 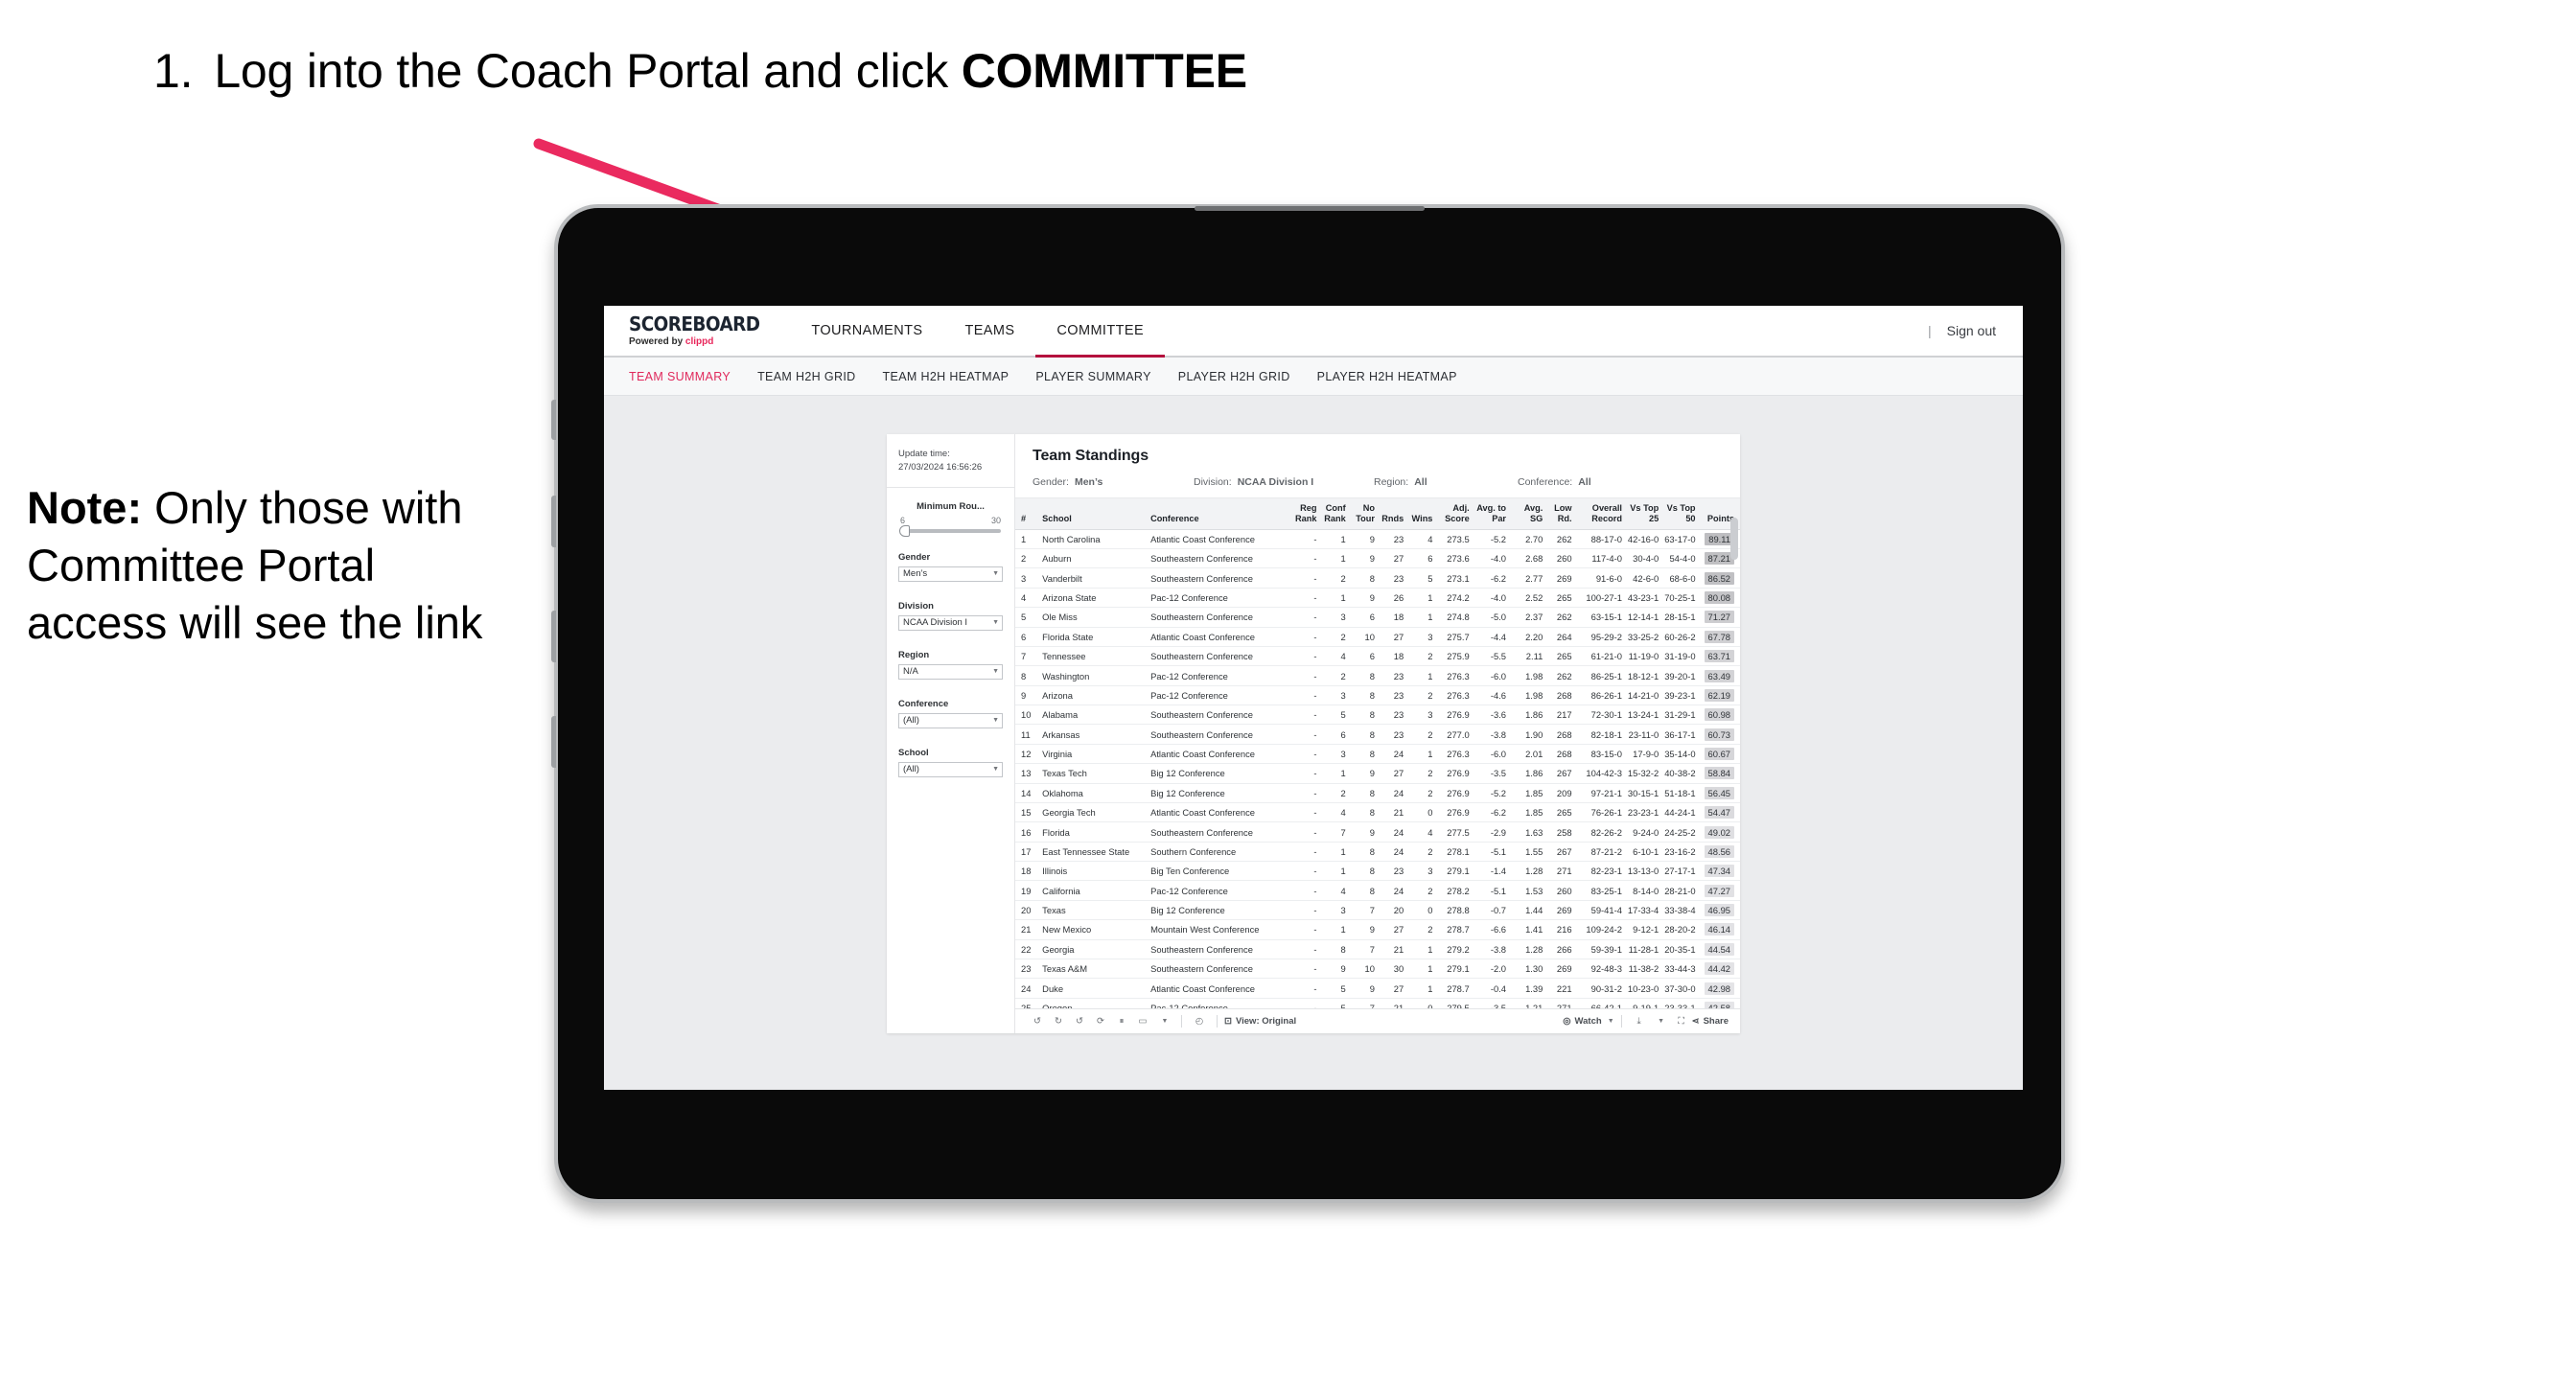 What do you see at coordinates (1038, 1022) in the screenshot?
I see `undo-icon: ↺` at bounding box center [1038, 1022].